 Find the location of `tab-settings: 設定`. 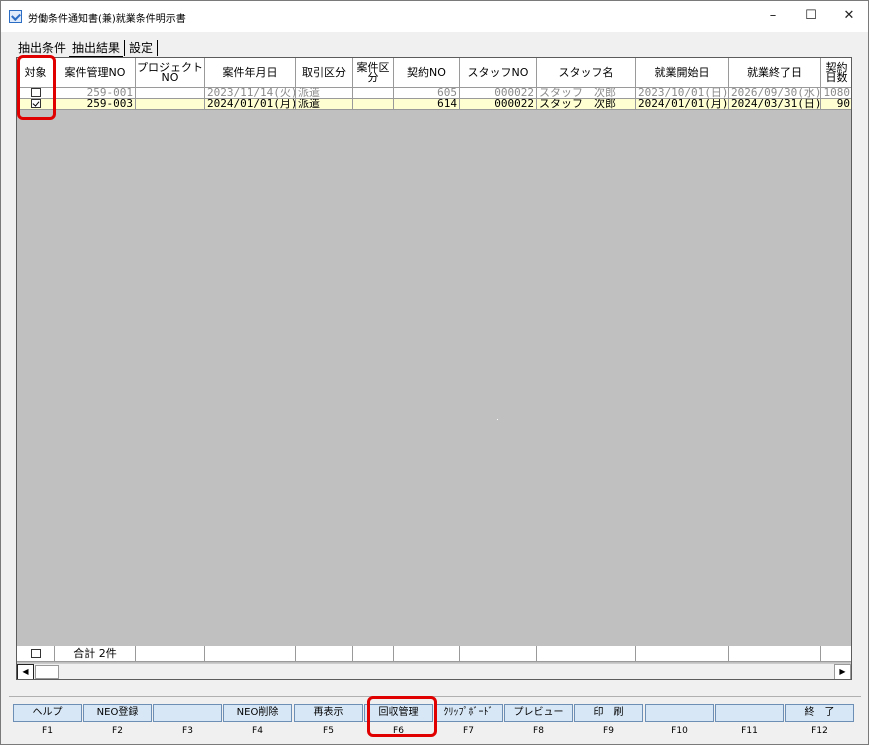

tab-settings: 設定 is located at coordinates (141, 48).